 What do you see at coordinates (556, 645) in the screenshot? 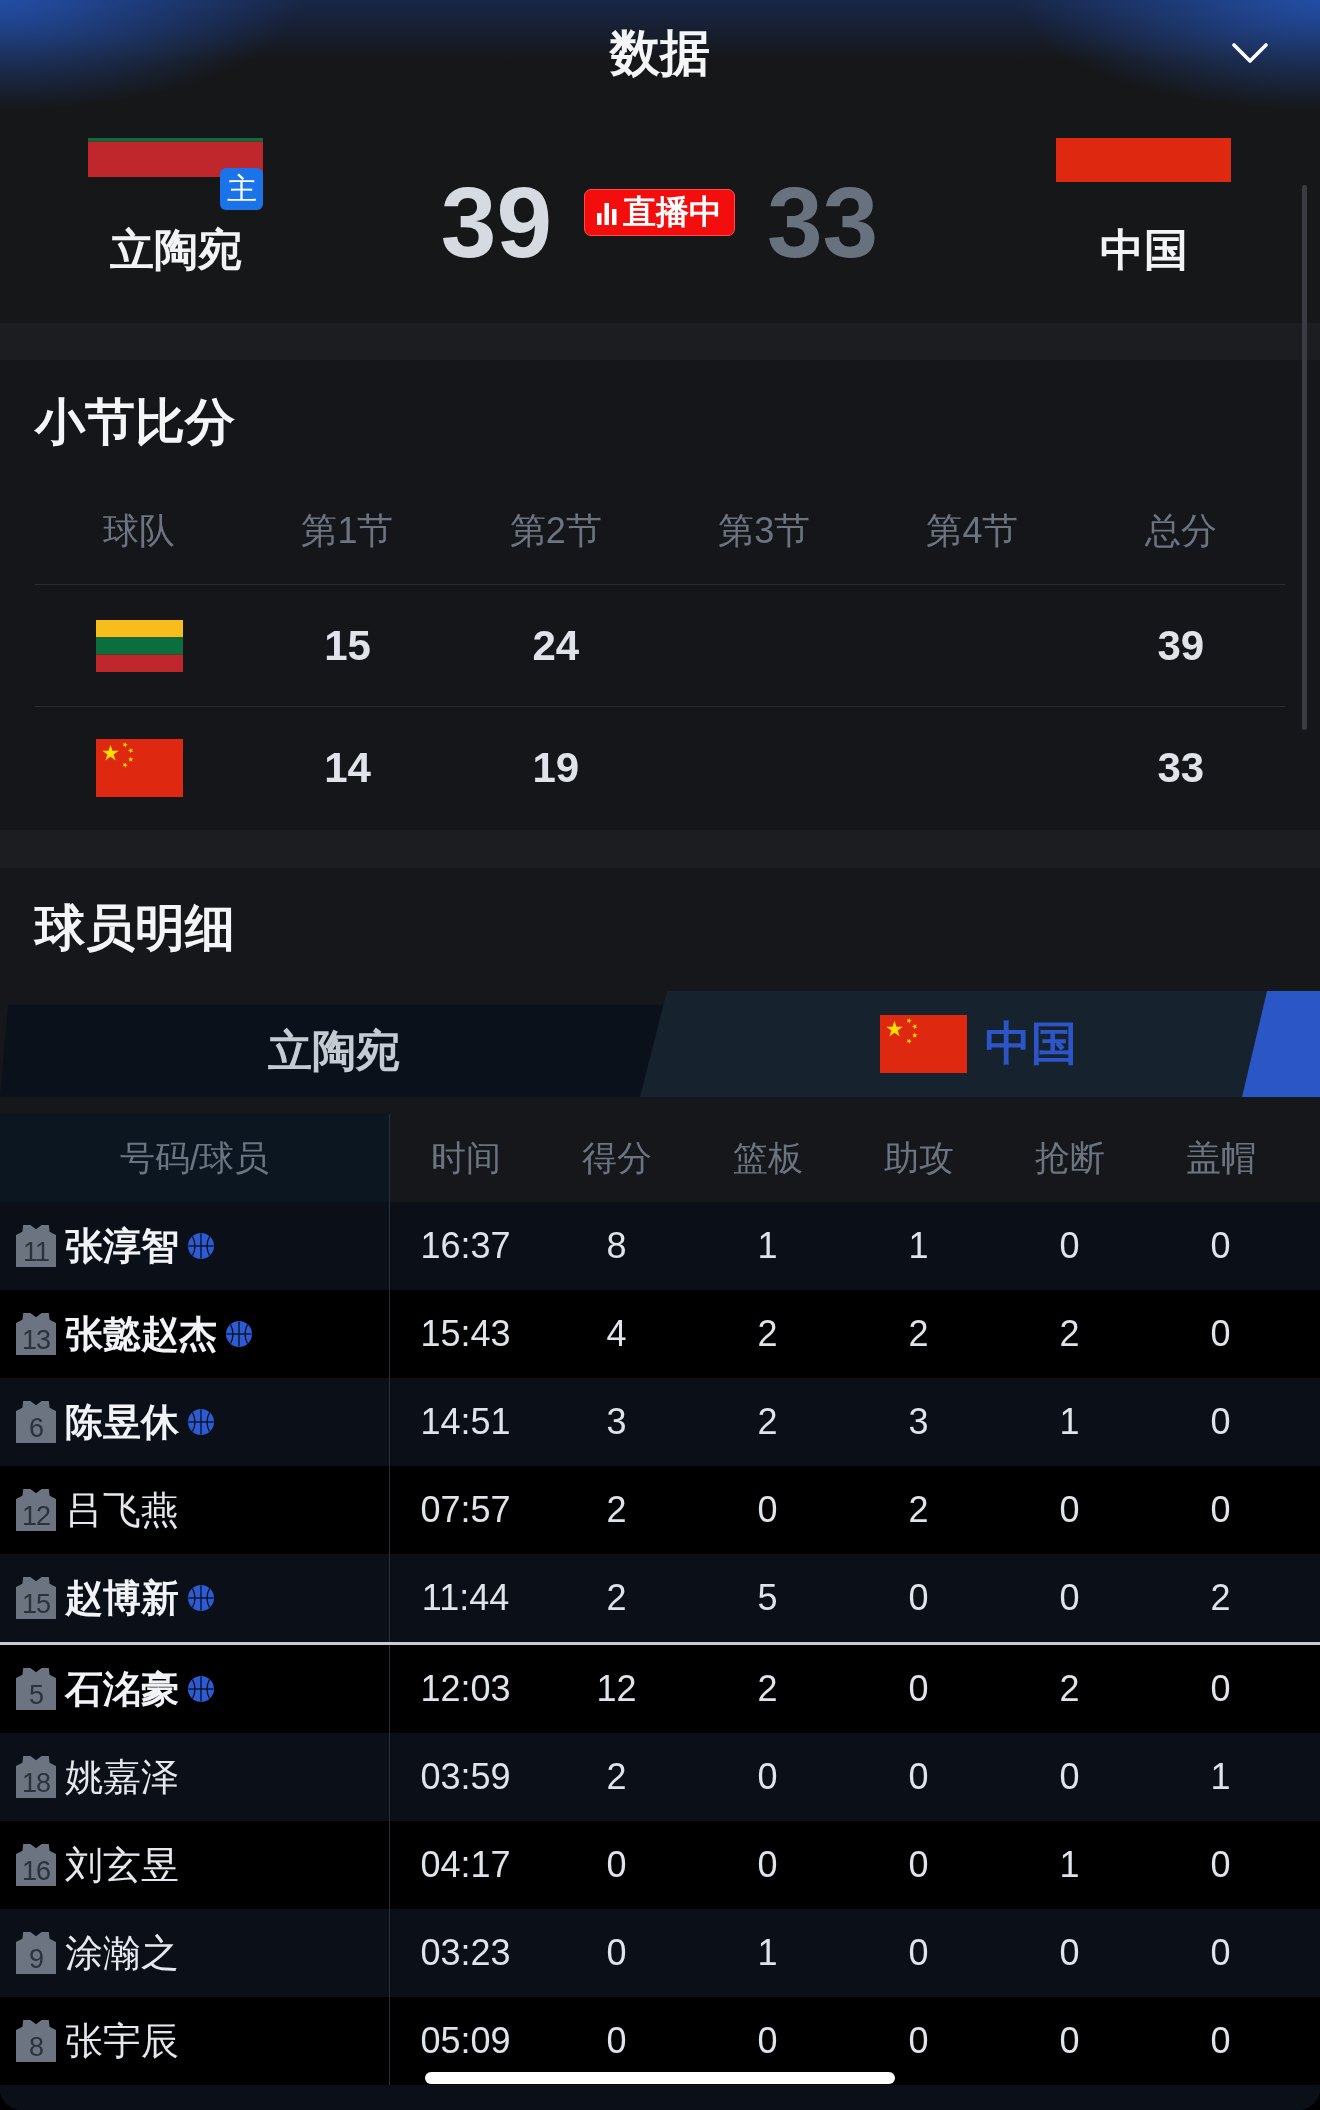
I see `table-cell: 24` at bounding box center [556, 645].